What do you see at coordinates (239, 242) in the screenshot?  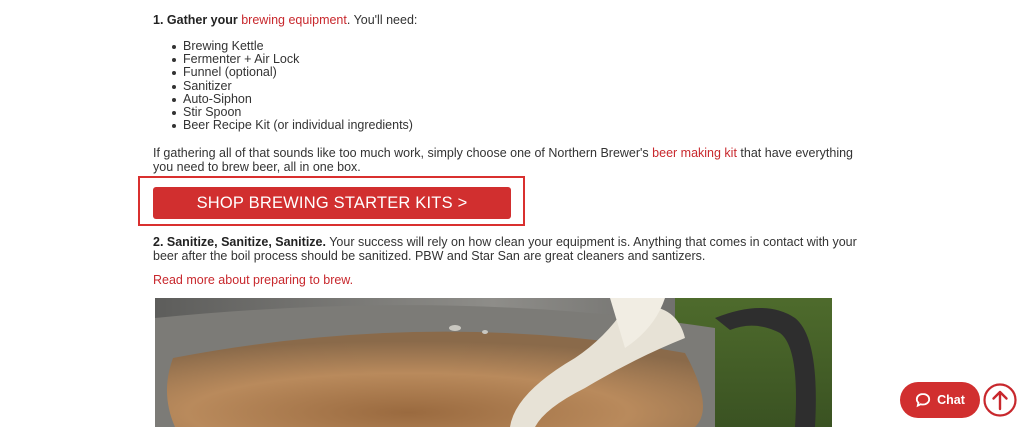 I see `step-2-heading: 2. Sanitize, Sanitize, Sanitize.` at bounding box center [239, 242].